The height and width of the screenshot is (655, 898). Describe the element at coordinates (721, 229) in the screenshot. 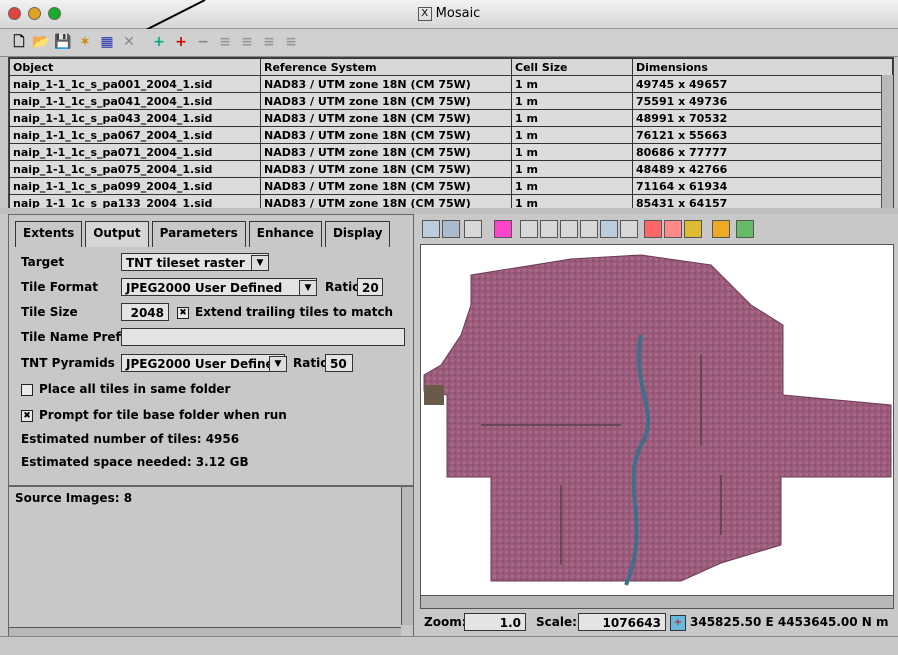

I see `tools-icon` at that location.